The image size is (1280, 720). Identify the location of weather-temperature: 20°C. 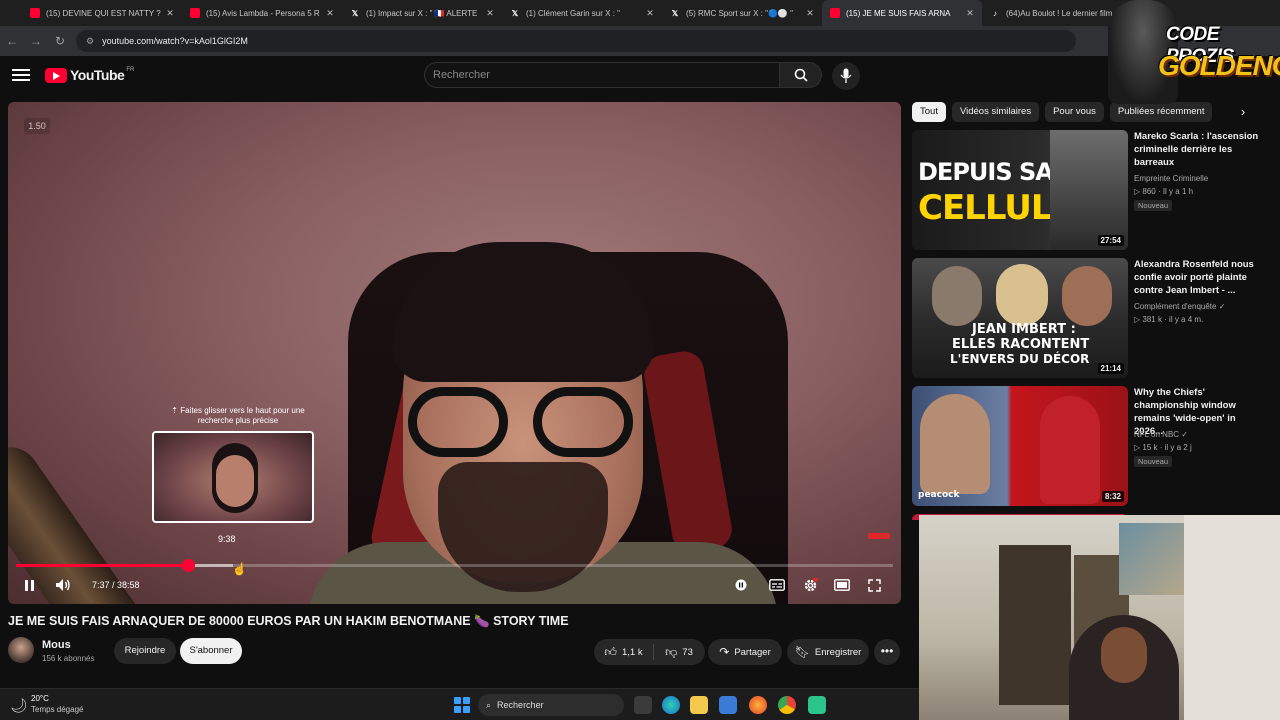
(40, 698).